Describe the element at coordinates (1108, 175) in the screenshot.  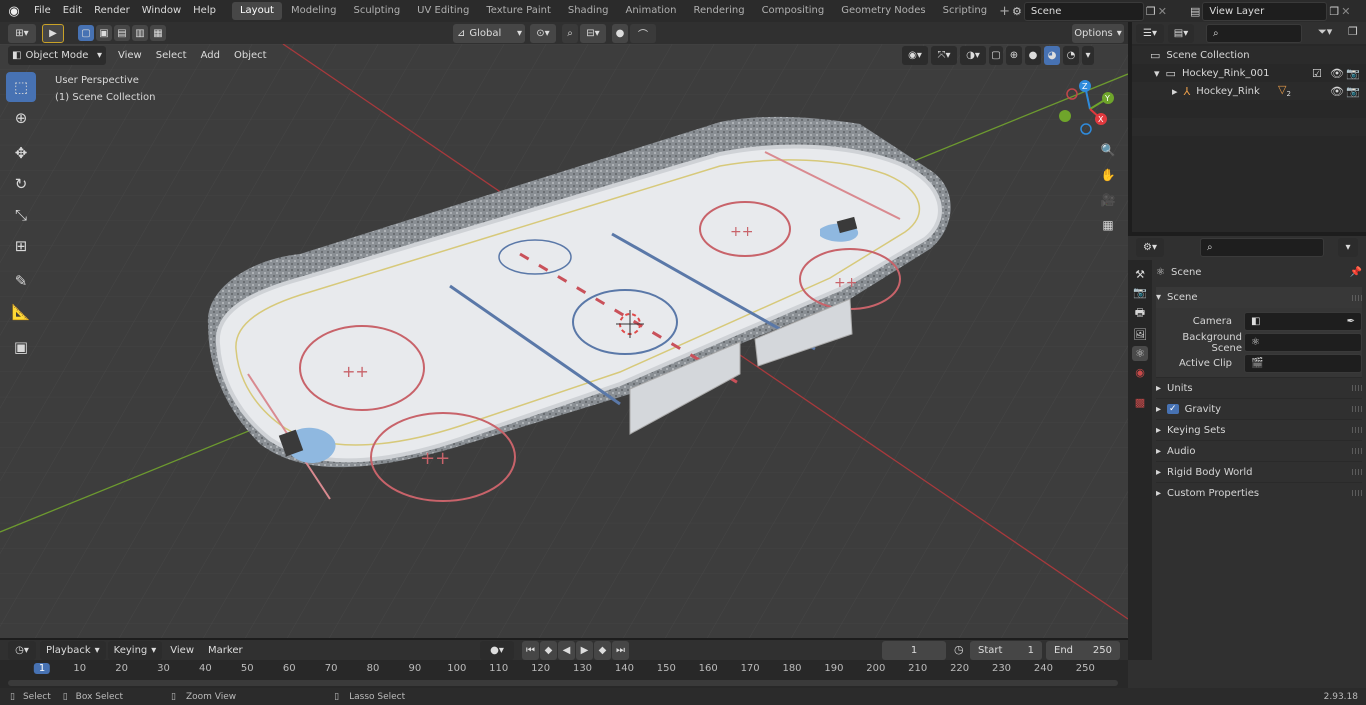
I see `pan-hand-icon: ✋` at that location.